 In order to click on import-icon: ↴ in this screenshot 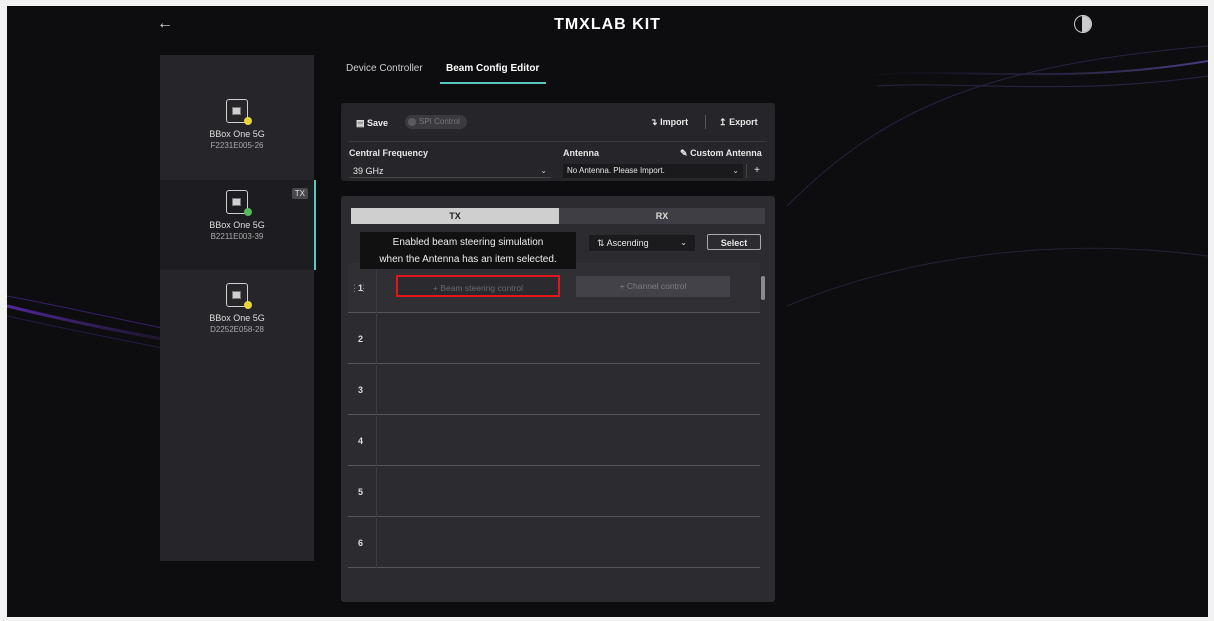, I will do `click(654, 122)`.